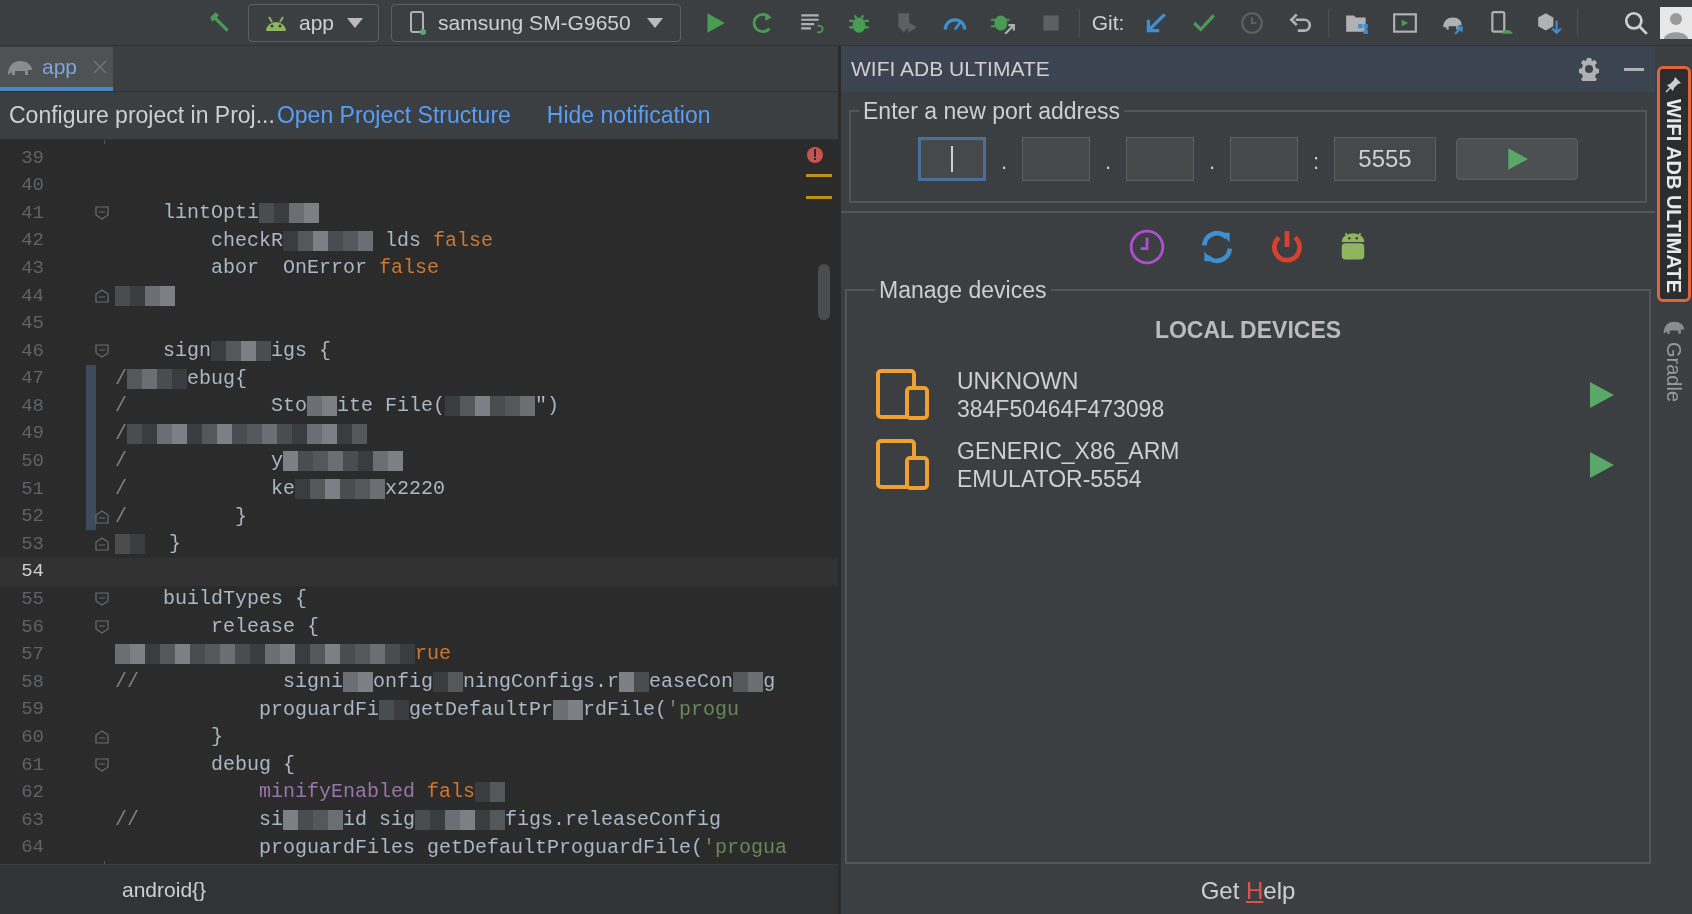 Image resolution: width=1692 pixels, height=914 pixels. I want to click on code-text: rdFile(, so click(625, 709).